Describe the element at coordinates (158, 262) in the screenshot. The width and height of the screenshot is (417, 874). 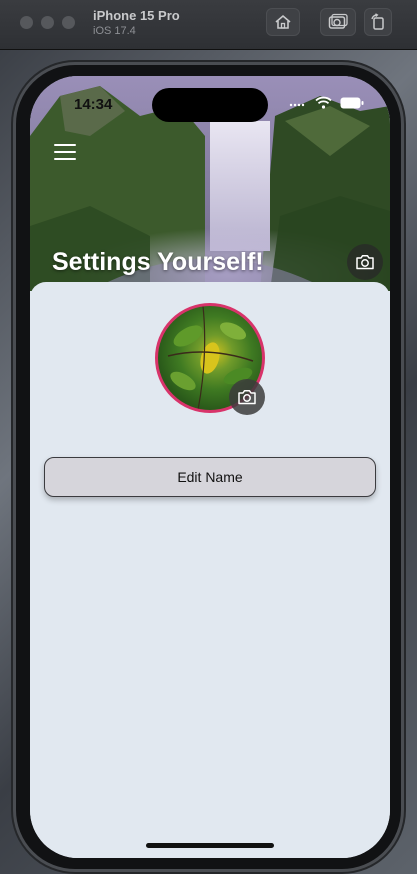
I see `page-title: Settings Yourself!` at that location.